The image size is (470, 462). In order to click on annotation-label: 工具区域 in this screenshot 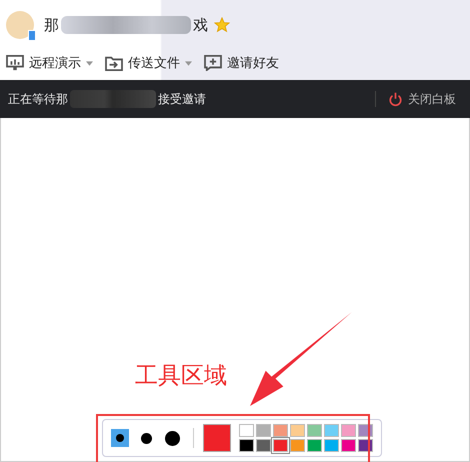, I will do `click(181, 376)`.